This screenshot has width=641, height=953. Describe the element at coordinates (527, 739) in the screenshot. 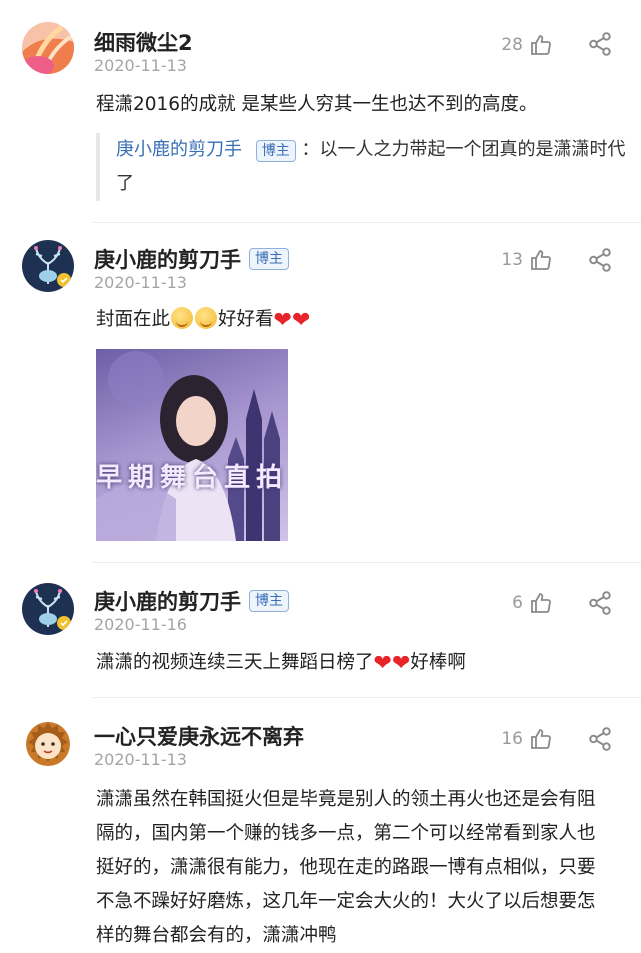

I see `like-button: 16` at that location.